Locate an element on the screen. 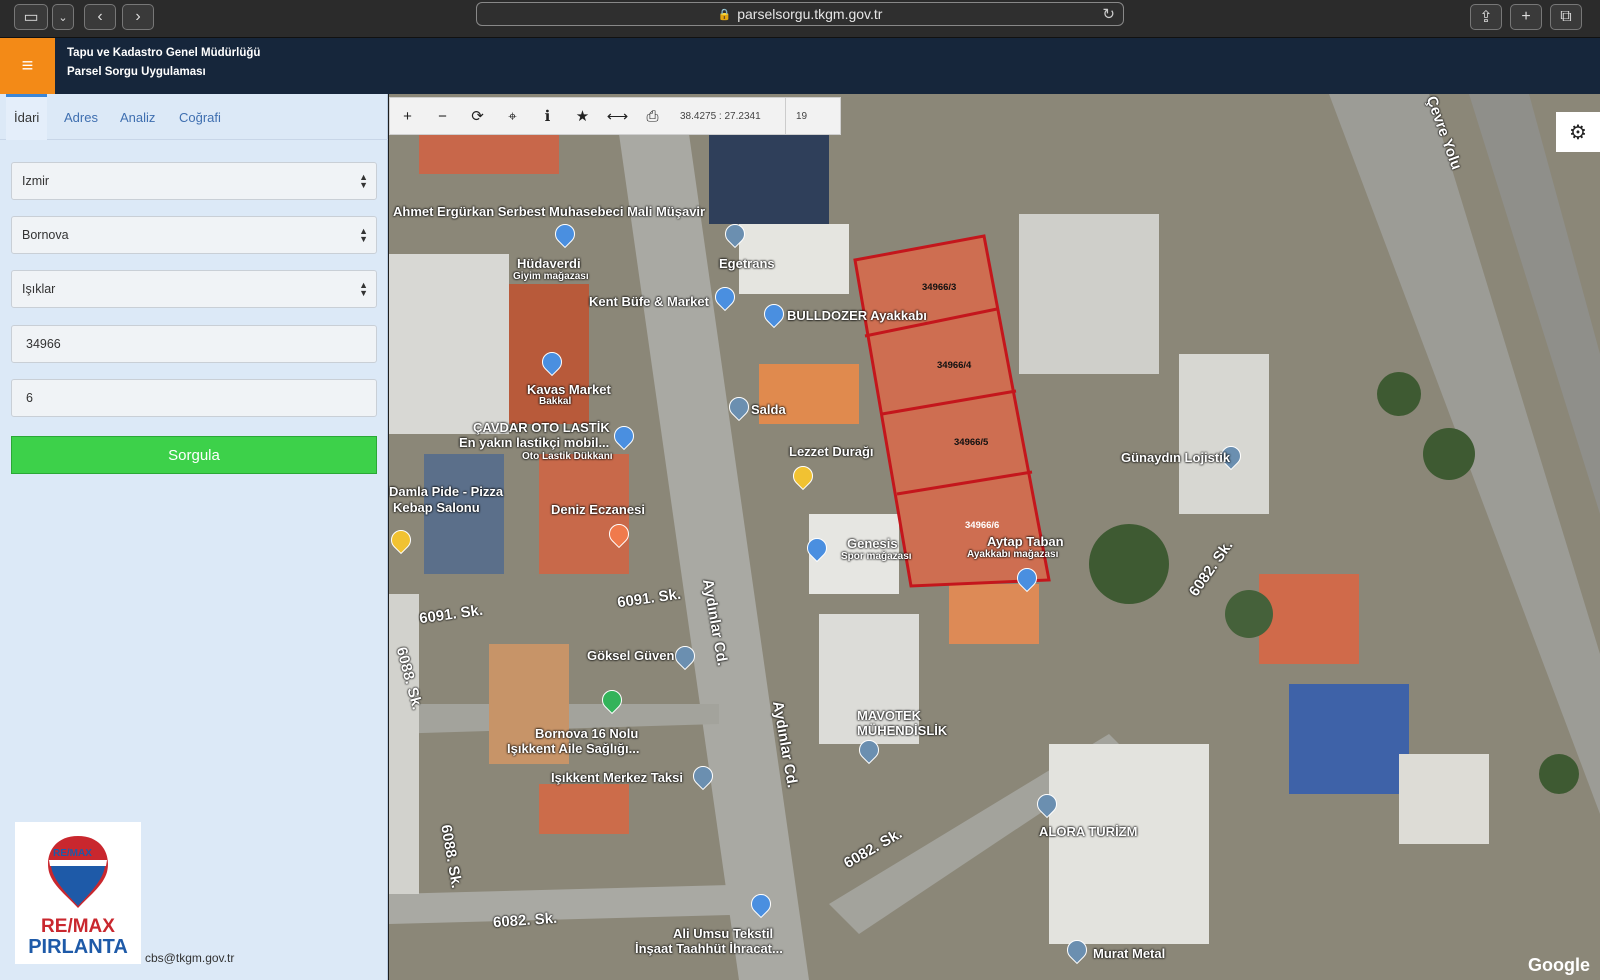 This screenshot has width=1600, height=980. tab-bar: İdari Adres Analiz Coğrafi is located at coordinates (194, 117).